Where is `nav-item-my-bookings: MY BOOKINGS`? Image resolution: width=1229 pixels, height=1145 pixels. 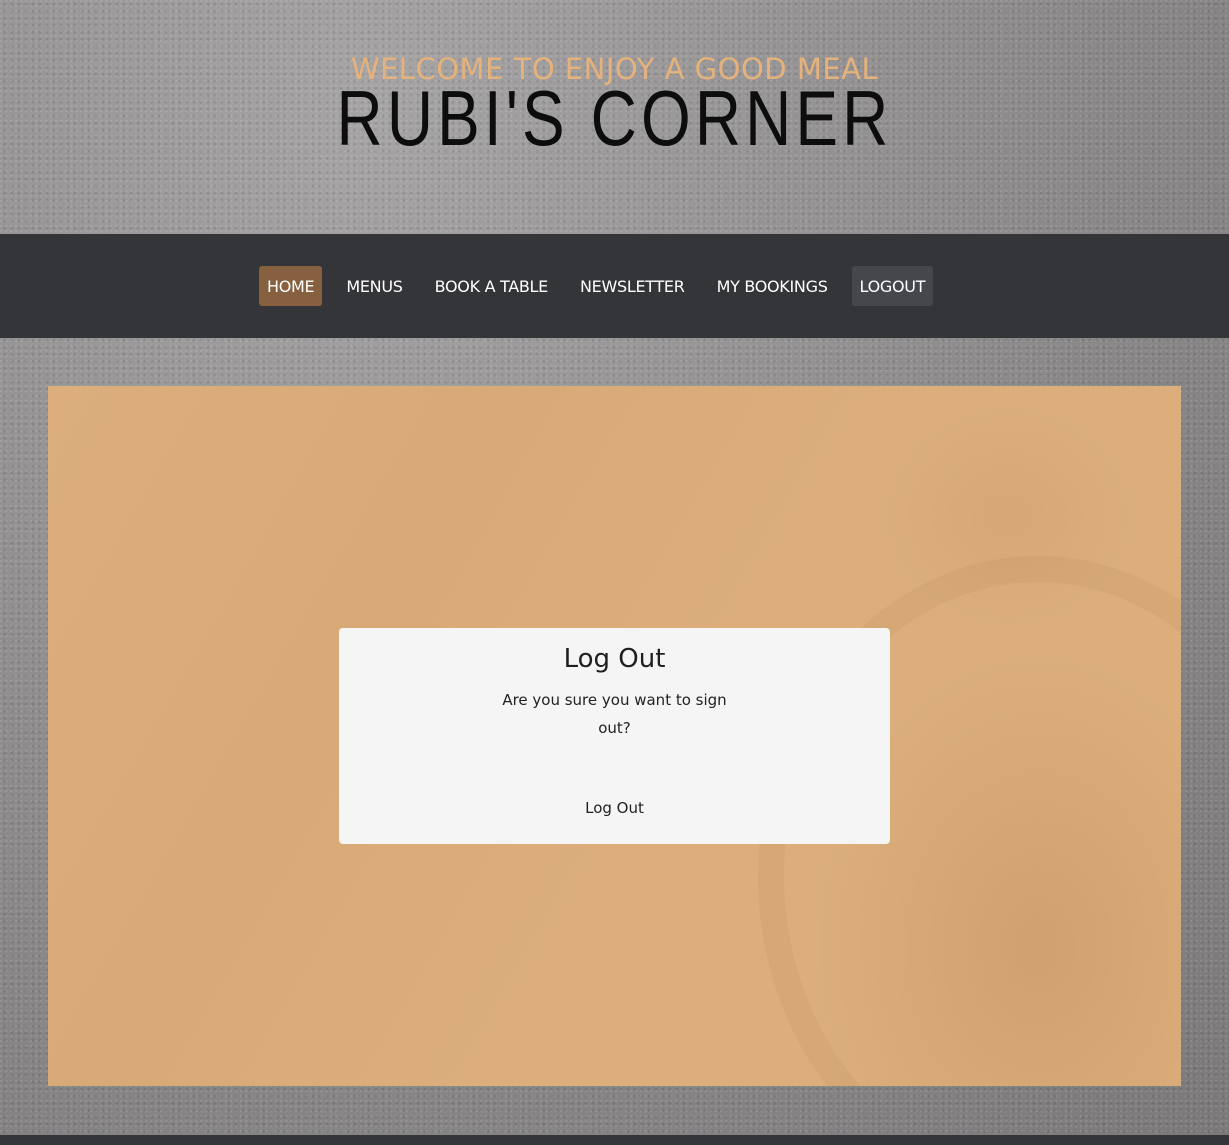
nav-item-my-bookings: MY BOOKINGS is located at coordinates (772, 286).